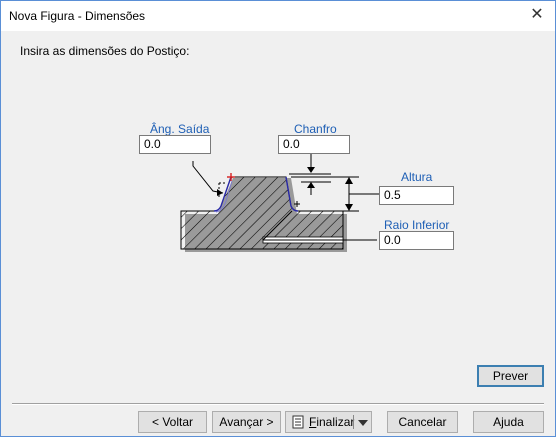 This screenshot has width=556, height=437. What do you see at coordinates (314, 144) in the screenshot?
I see `chanfro-field: 0.0` at bounding box center [314, 144].